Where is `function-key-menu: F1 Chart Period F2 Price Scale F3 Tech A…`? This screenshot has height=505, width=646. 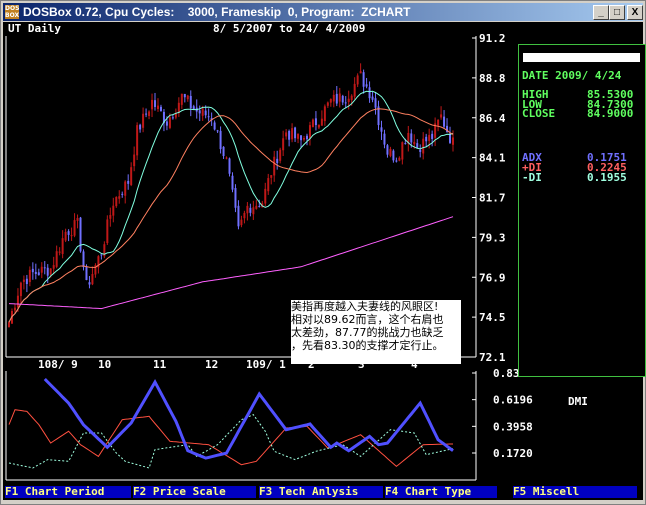 function-key-menu: F1 Chart Period F2 Price Scale F3 Tech A… is located at coordinates (320, 492).